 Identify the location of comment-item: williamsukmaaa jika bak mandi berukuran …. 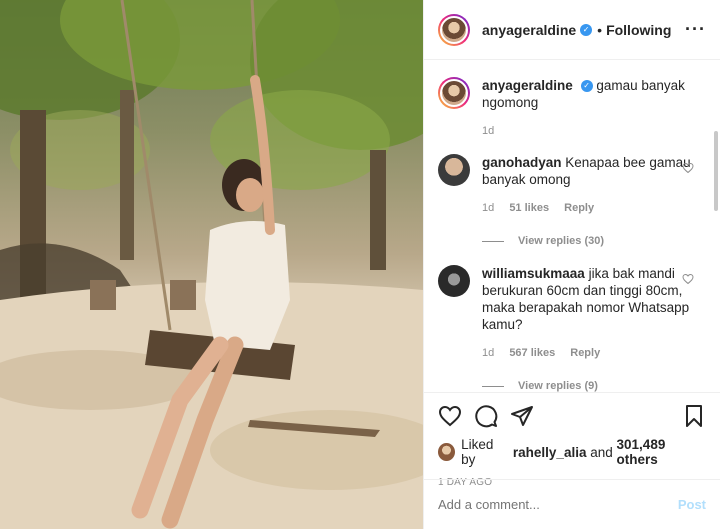
(572, 313).